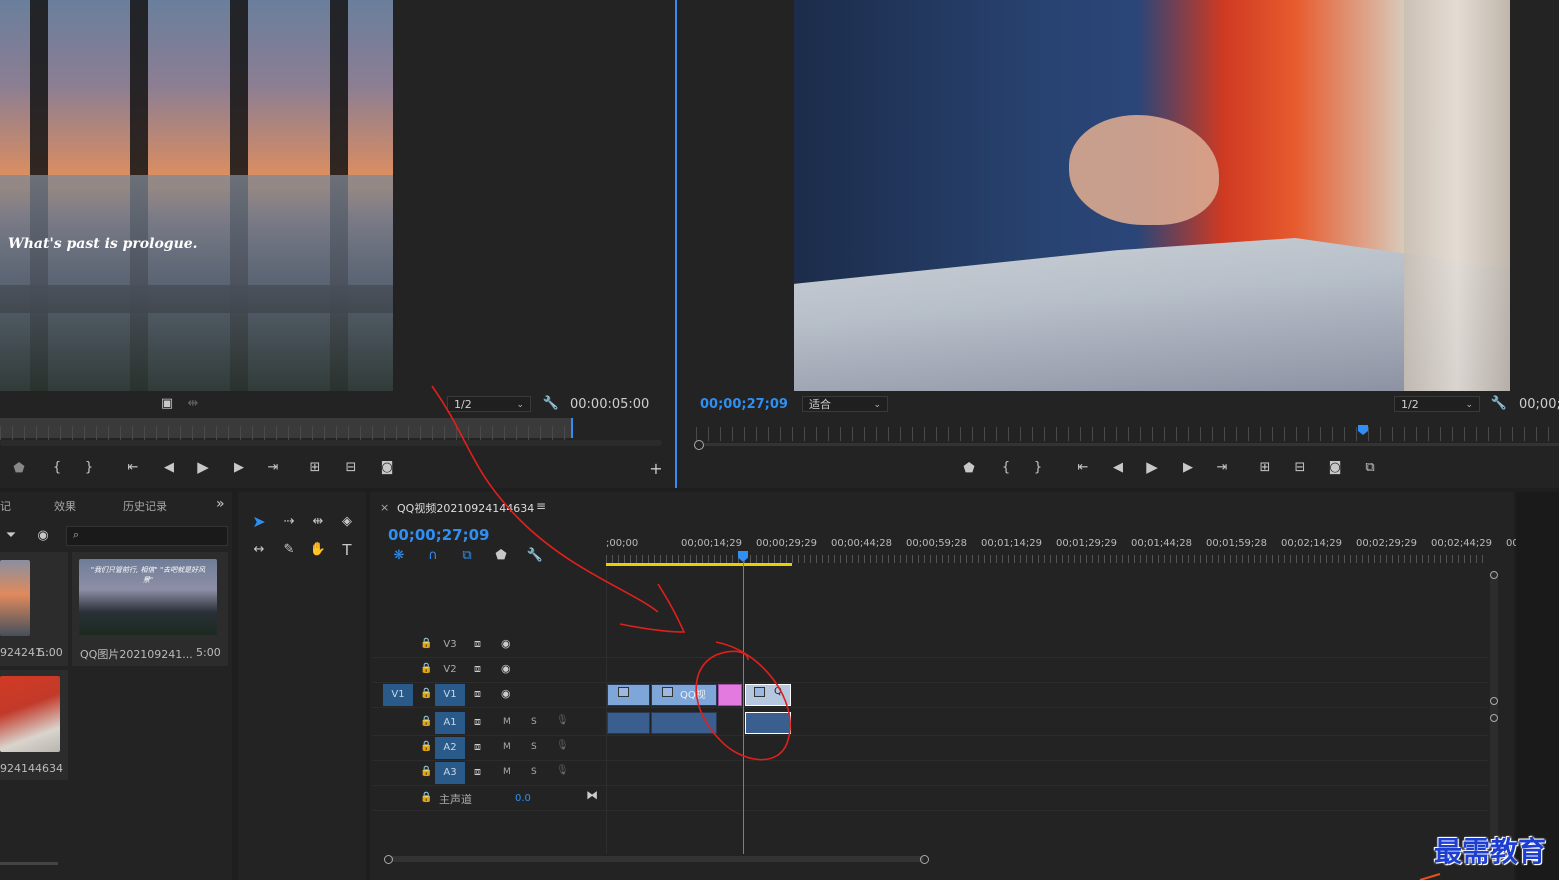 This screenshot has height=880, width=1559. Describe the element at coordinates (1494, 710) in the screenshot. I see `vertical-scroll-track` at that location.